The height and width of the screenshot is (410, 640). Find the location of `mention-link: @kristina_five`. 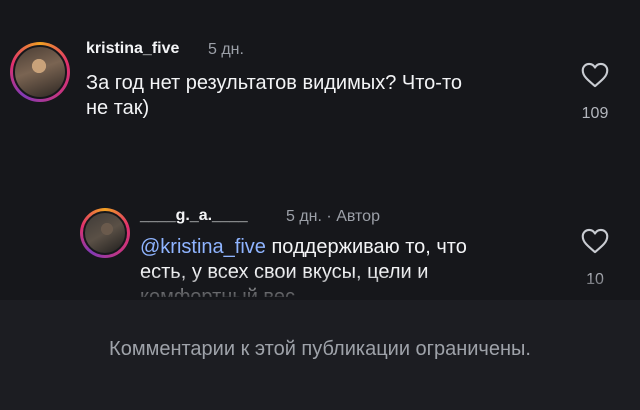

mention-link: @kristina_five is located at coordinates (203, 247).